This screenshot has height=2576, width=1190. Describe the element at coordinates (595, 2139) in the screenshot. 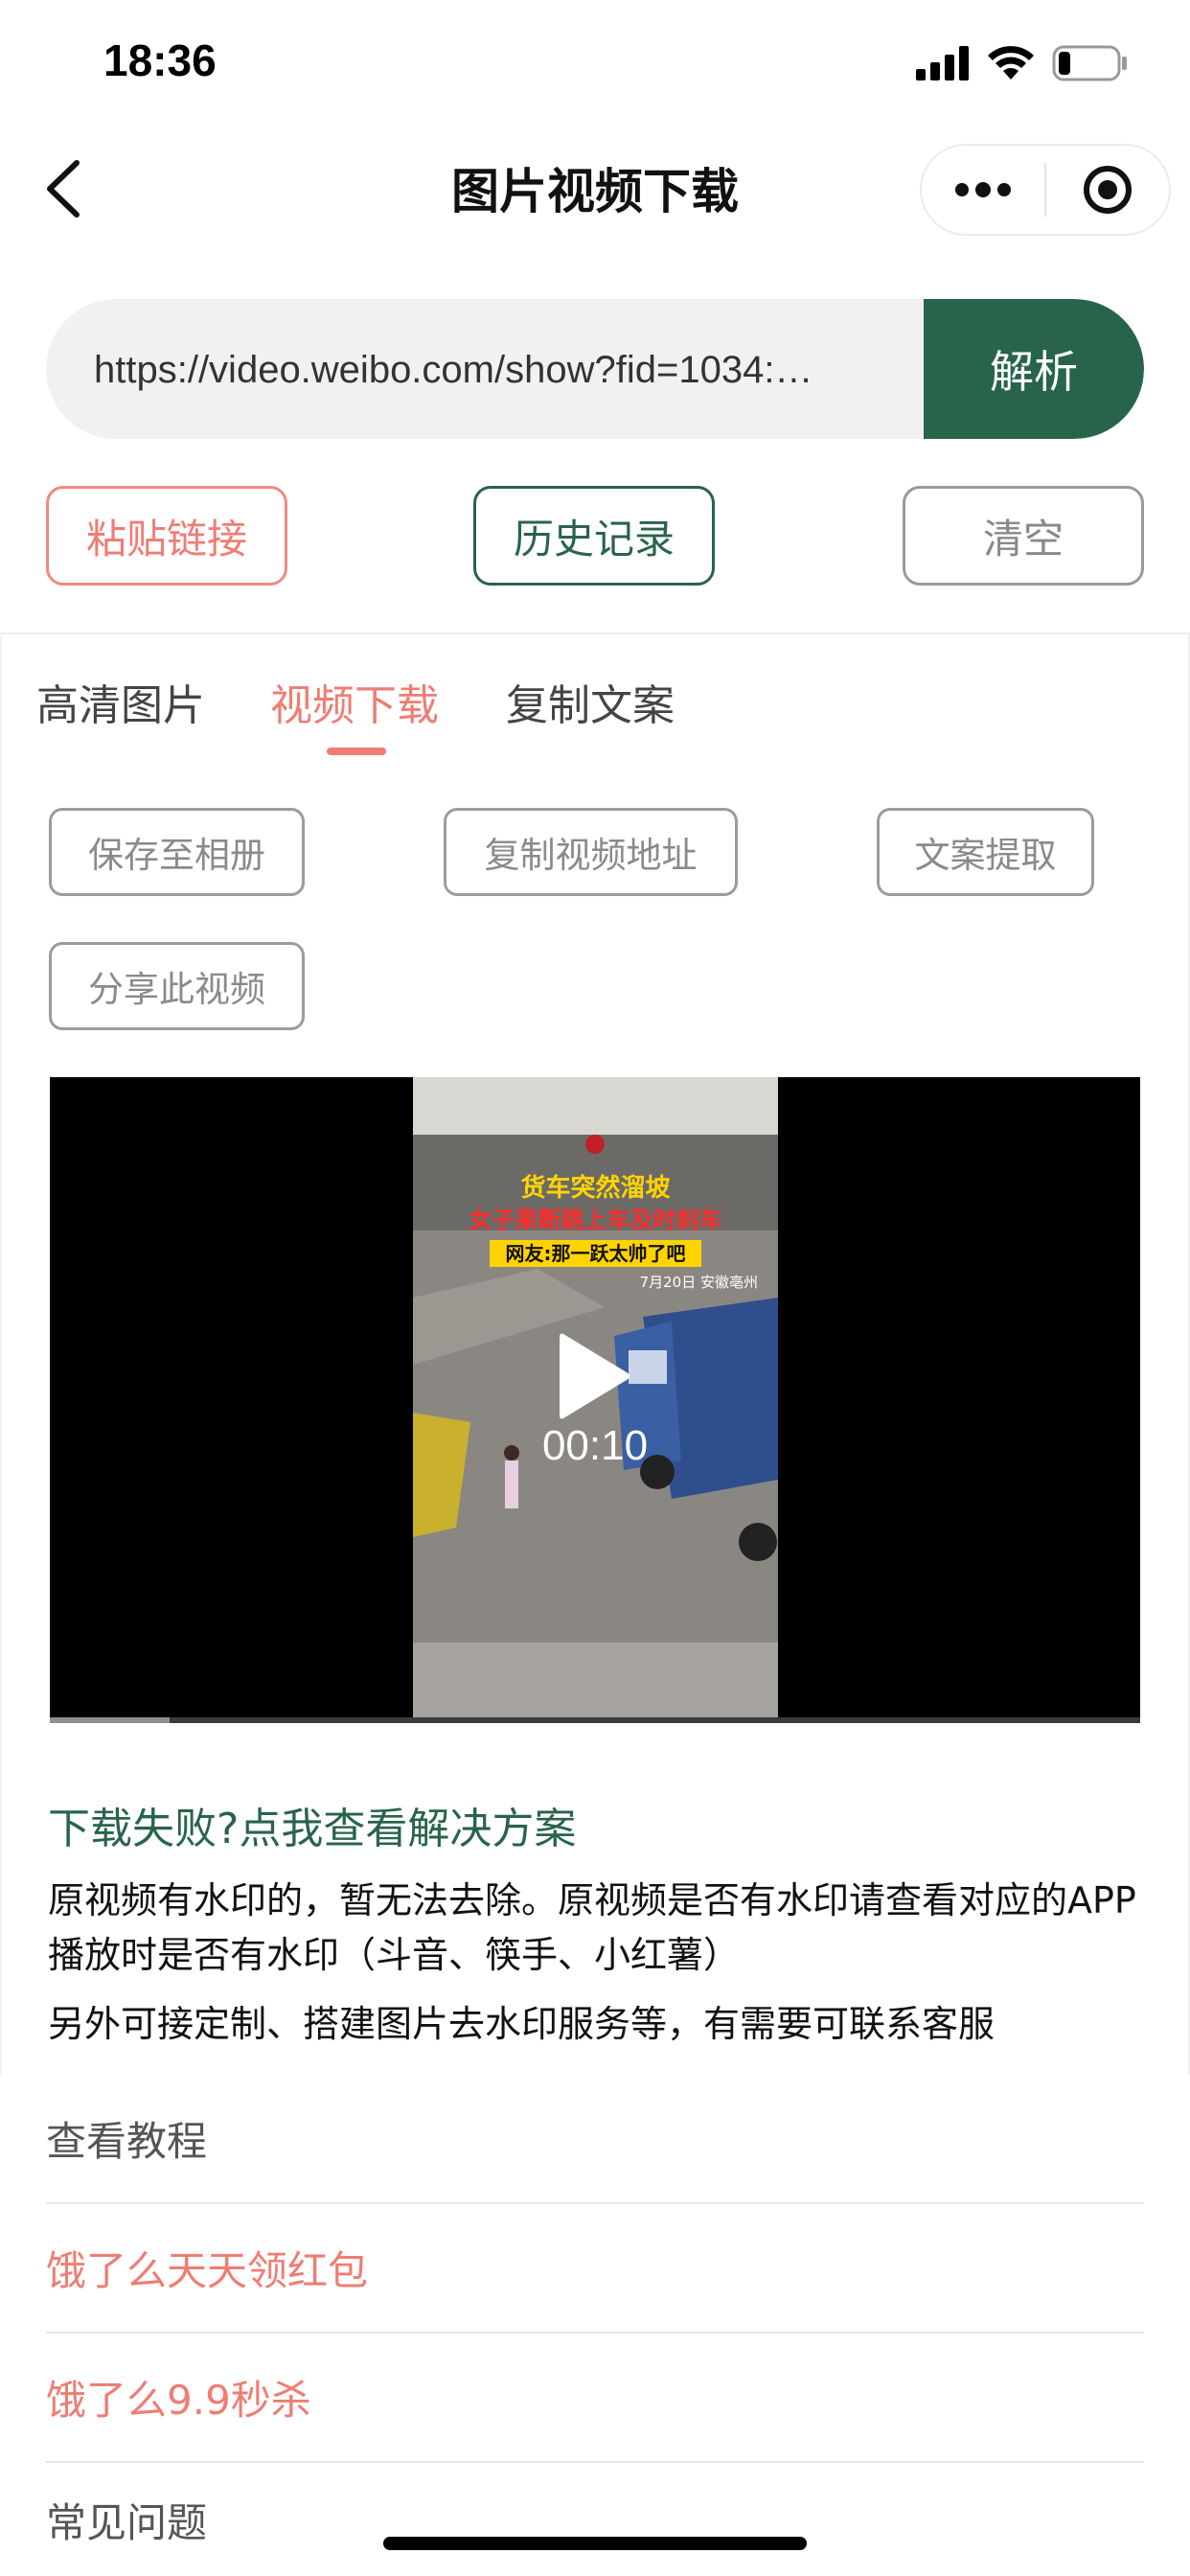

I see `list-item-tutorial: 查看教程` at that location.